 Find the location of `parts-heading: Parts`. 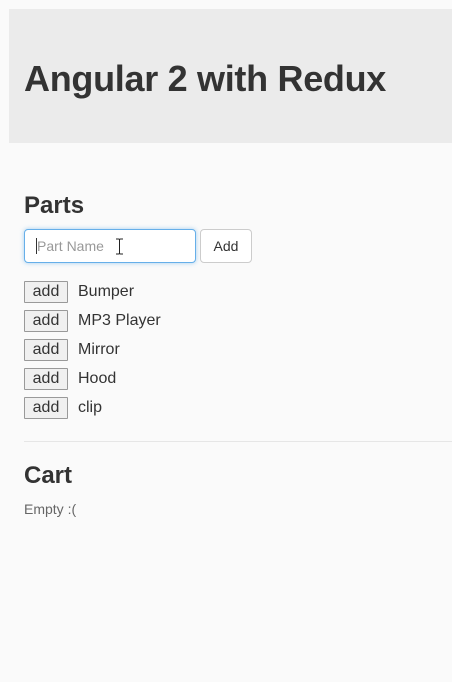

parts-heading: Parts is located at coordinates (54, 205).